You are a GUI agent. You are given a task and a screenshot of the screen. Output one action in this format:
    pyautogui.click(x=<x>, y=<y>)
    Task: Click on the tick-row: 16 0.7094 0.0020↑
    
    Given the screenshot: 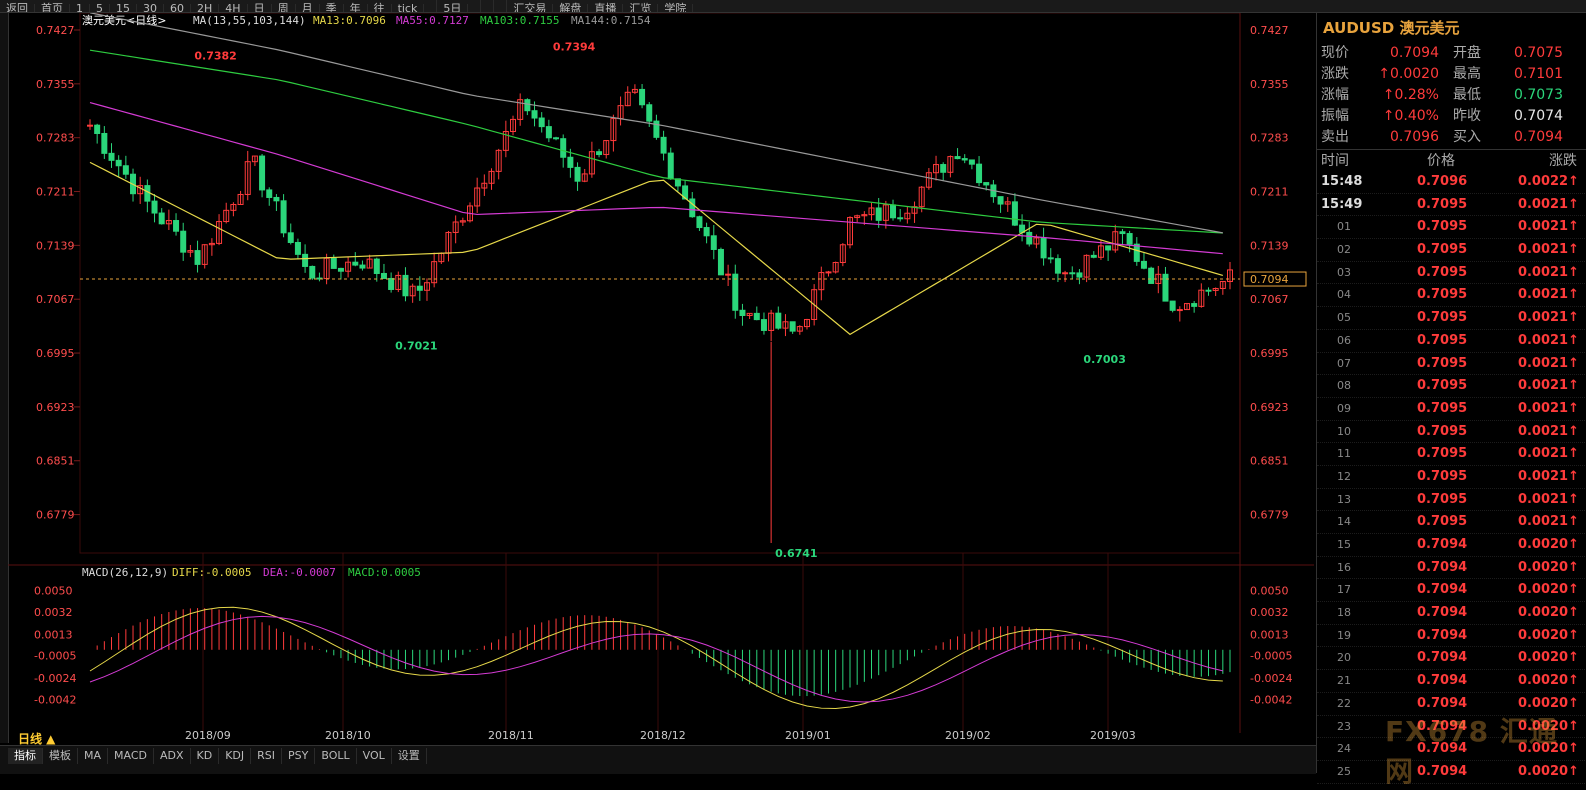 What is the action you would take?
    pyautogui.click(x=1451, y=568)
    